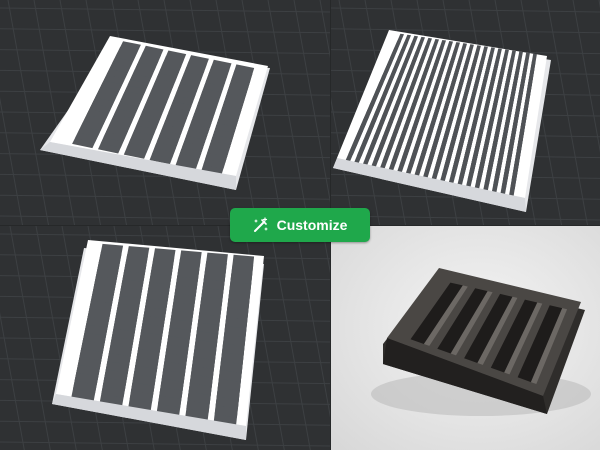  Describe the element at coordinates (312, 225) in the screenshot. I see `customize-button-label: Customize` at that location.